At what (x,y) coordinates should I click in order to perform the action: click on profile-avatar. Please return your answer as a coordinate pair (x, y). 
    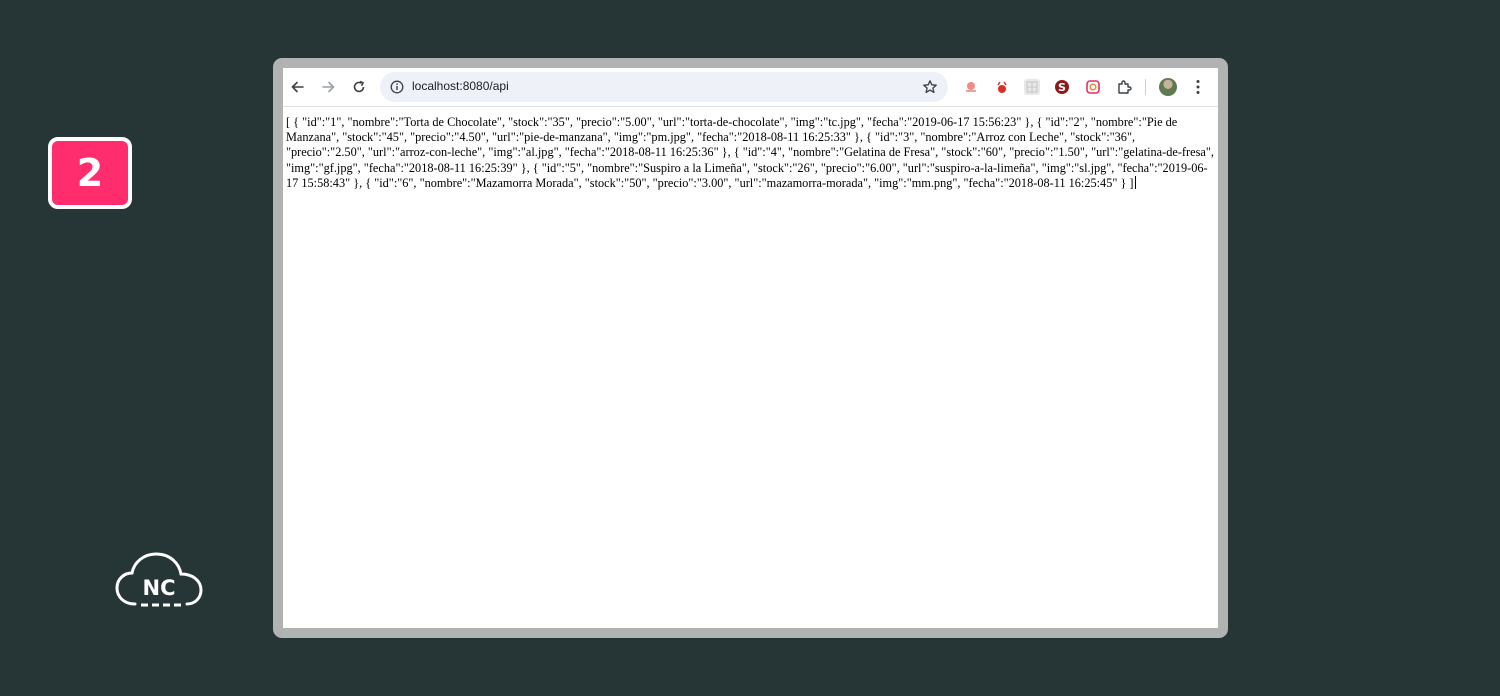
    Looking at the image, I should click on (1168, 87).